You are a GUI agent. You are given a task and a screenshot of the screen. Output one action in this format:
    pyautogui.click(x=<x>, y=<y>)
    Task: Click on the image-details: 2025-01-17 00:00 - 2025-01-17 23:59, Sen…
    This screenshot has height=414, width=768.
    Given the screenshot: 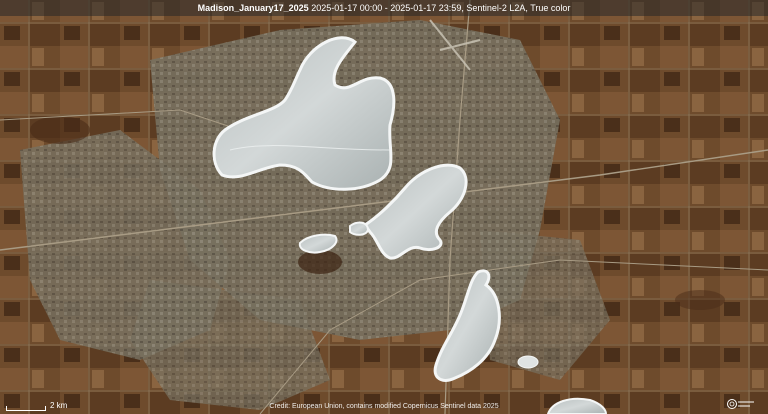 What is the action you would take?
    pyautogui.click(x=441, y=8)
    